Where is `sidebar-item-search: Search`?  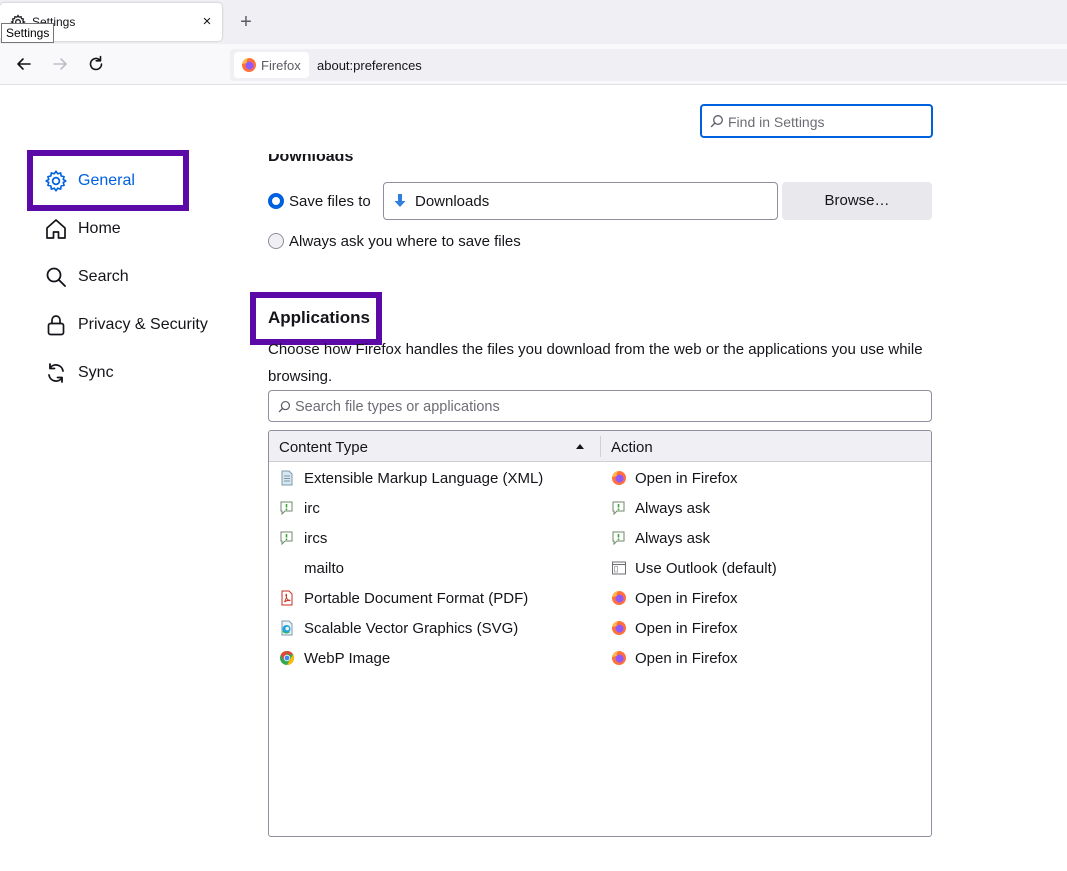 sidebar-item-search: Search is located at coordinates (139, 277).